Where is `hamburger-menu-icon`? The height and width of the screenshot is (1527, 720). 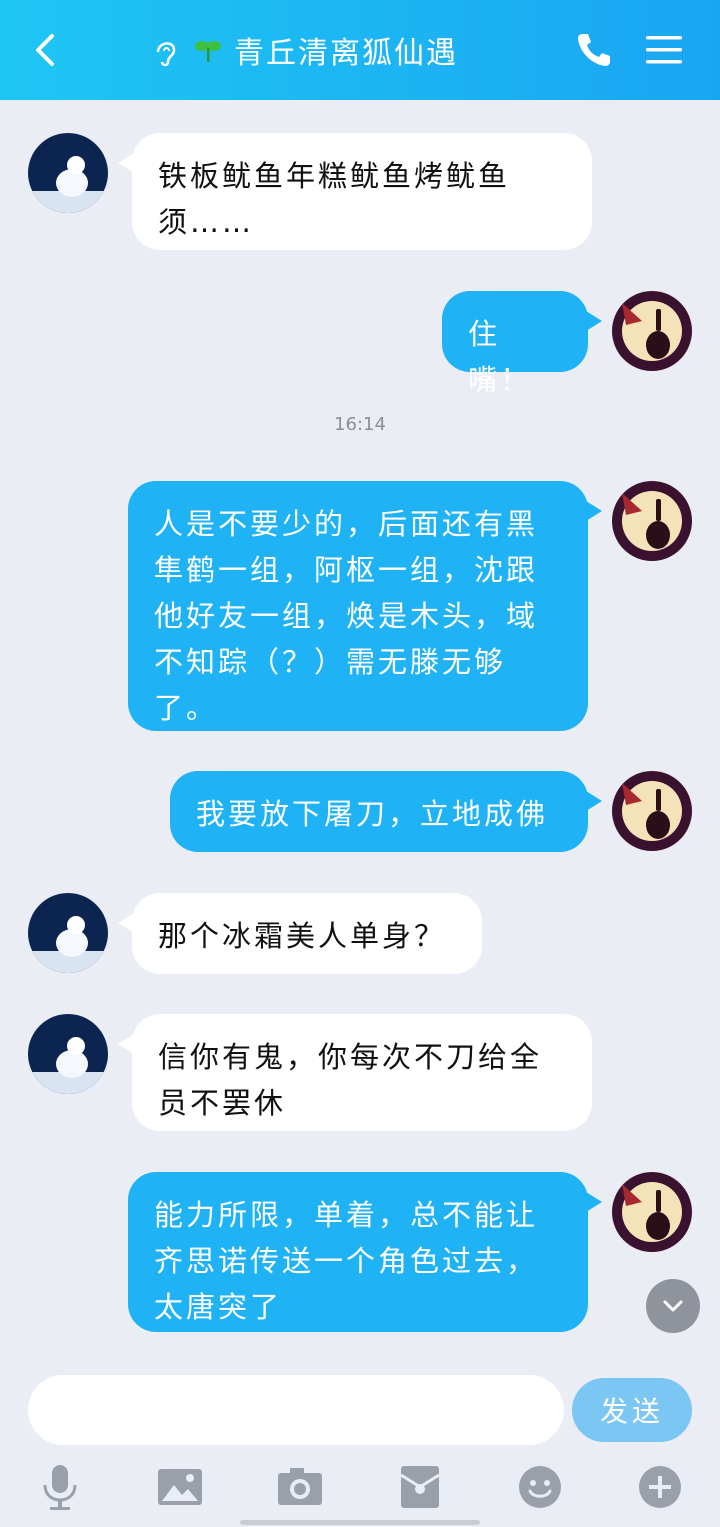 hamburger-menu-icon is located at coordinates (664, 50).